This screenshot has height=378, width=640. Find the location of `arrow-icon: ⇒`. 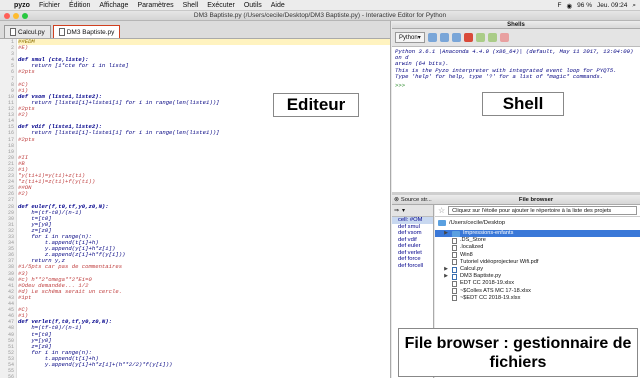

arrow-icon: ⇒ is located at coordinates (396, 210).